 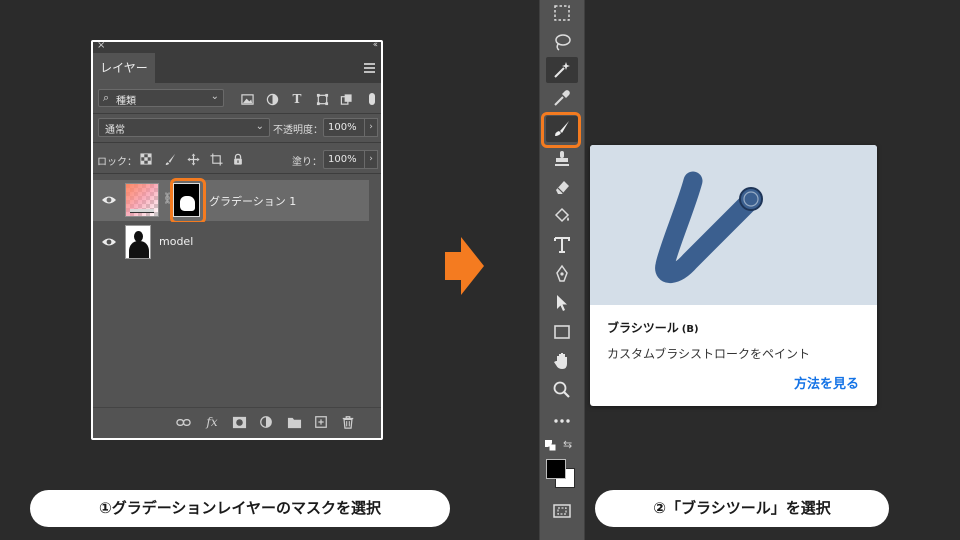 I want to click on filter-adjustment-icon, so click(x=272, y=99).